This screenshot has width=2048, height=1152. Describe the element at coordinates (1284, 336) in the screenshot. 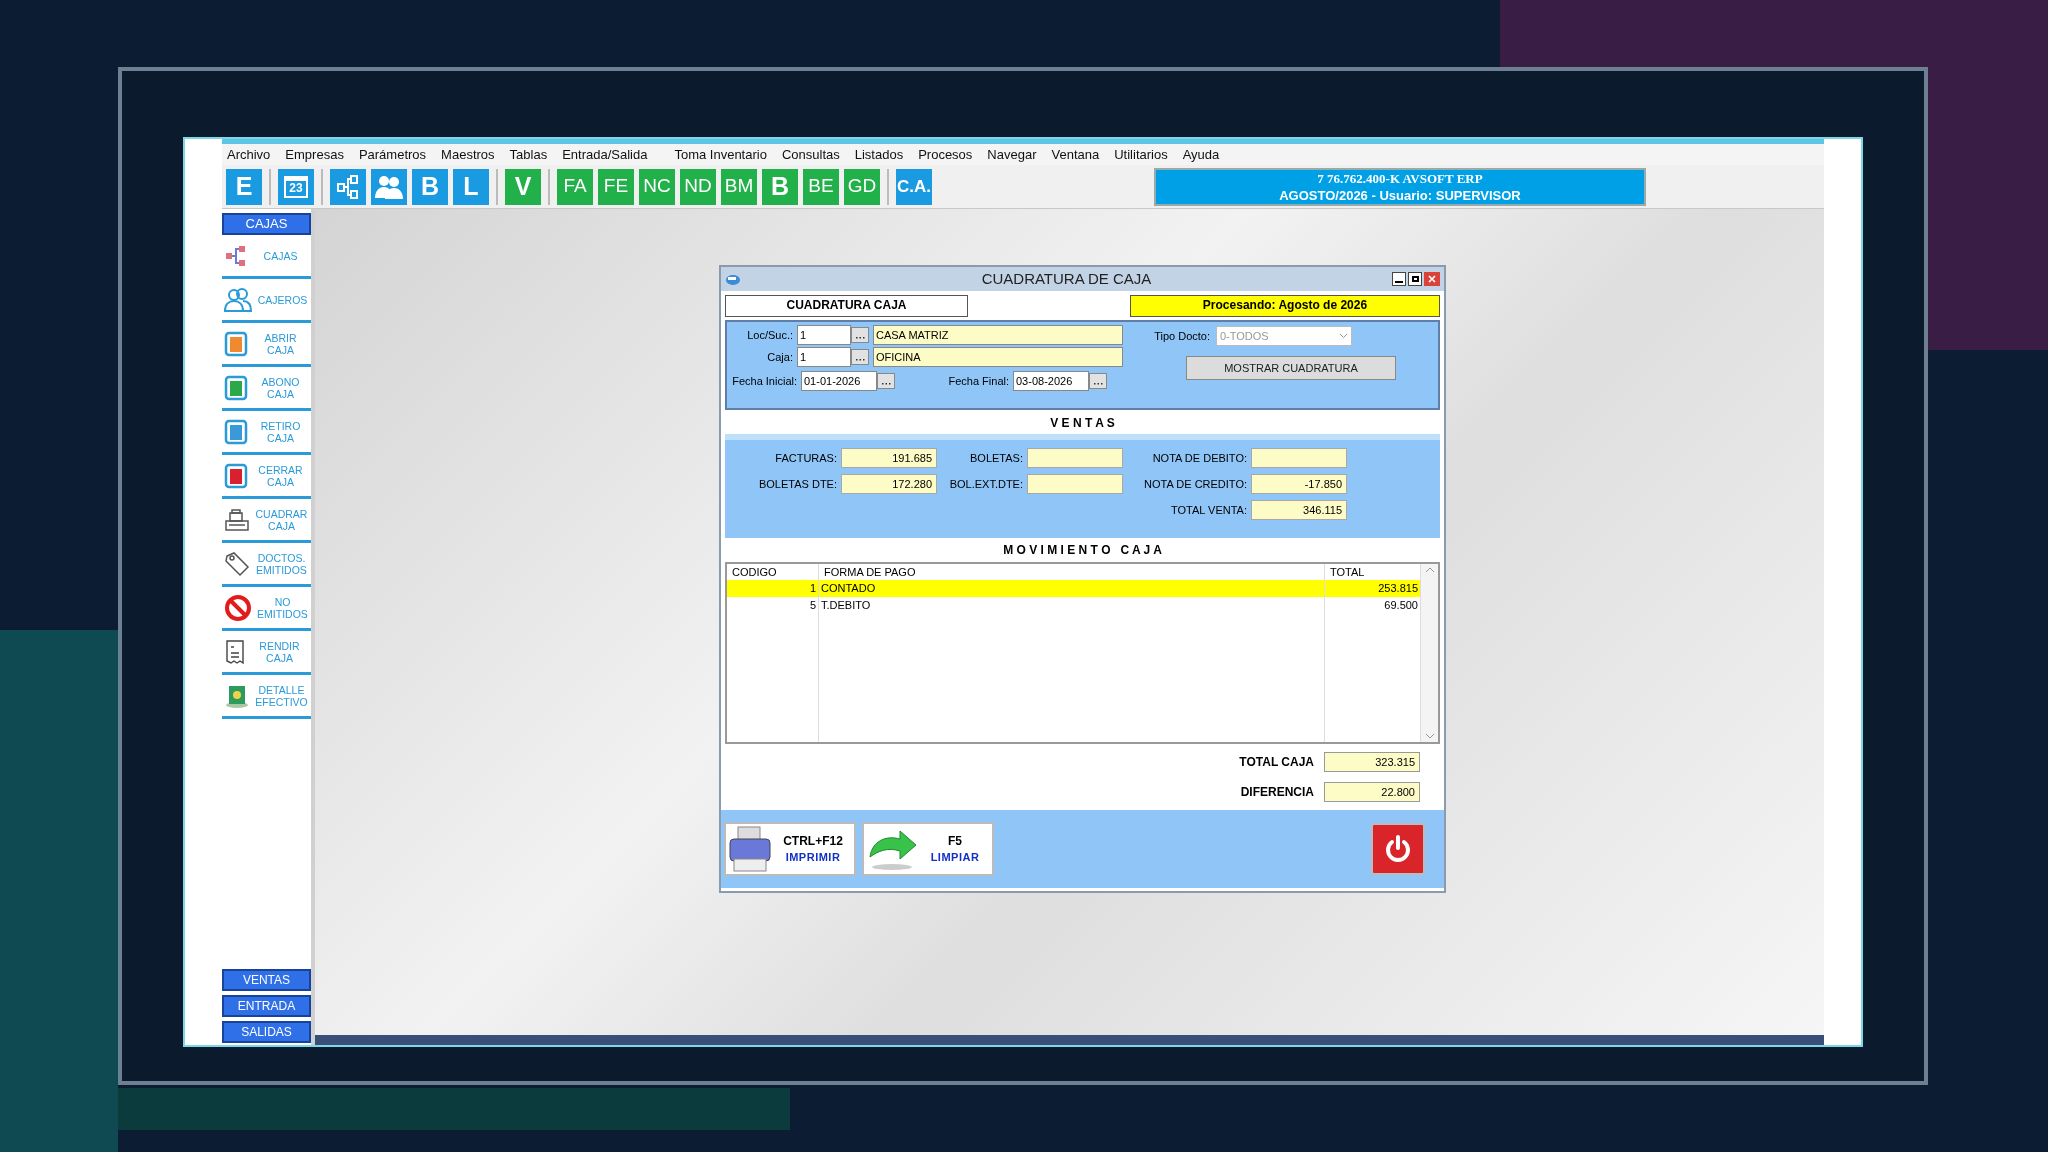

I see `dropdown: 0-TODOS` at that location.